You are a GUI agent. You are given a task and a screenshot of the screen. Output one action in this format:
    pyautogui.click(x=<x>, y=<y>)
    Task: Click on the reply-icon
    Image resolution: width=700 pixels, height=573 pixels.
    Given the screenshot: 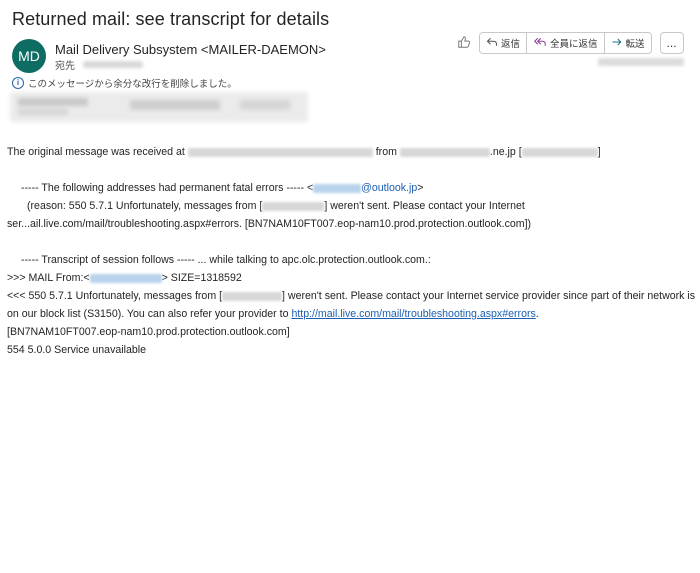 What is the action you would take?
    pyautogui.click(x=492, y=43)
    